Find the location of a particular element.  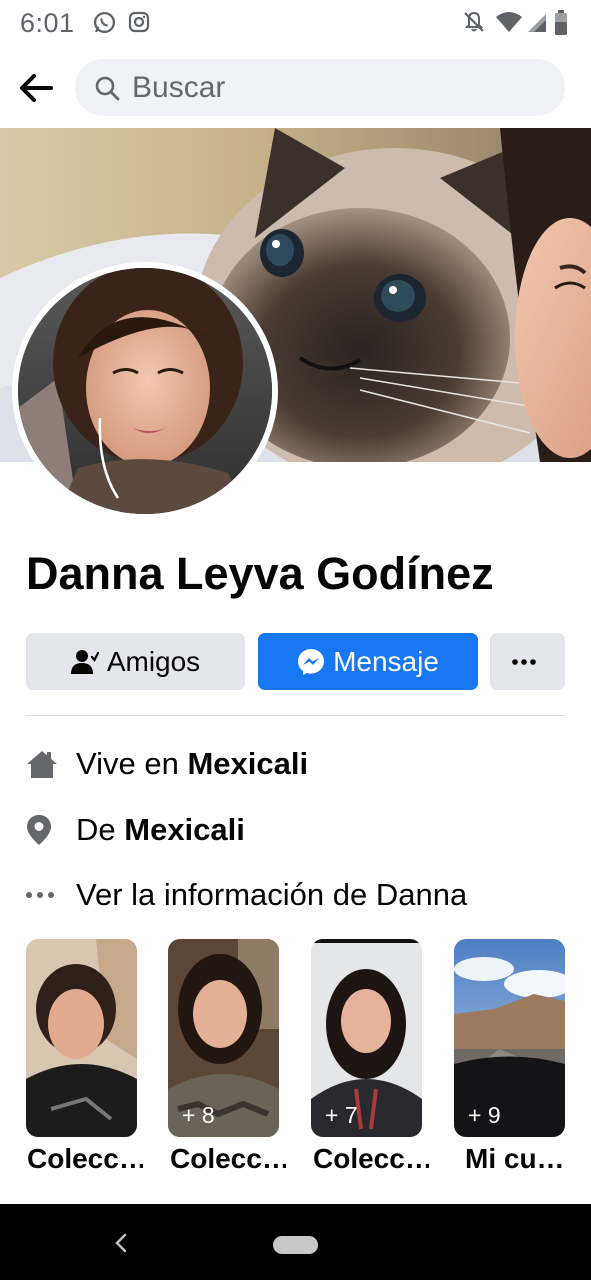

info-lives-in: Vive en Mexicali is located at coordinates (167, 764).